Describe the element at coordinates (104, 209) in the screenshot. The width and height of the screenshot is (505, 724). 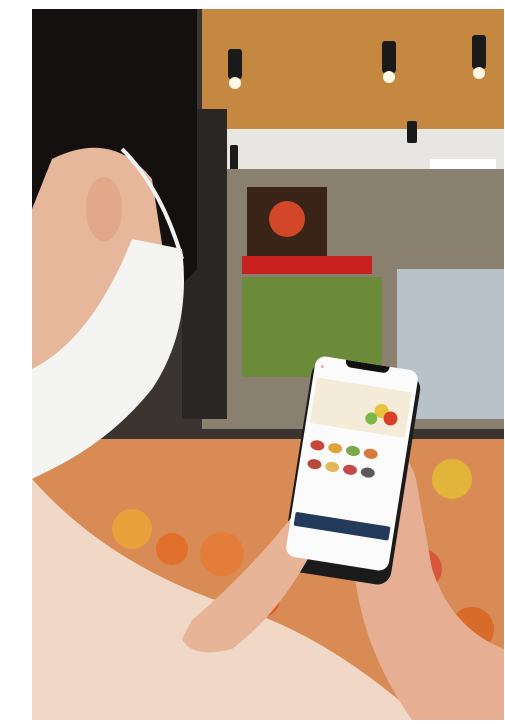
I see `ear` at that location.